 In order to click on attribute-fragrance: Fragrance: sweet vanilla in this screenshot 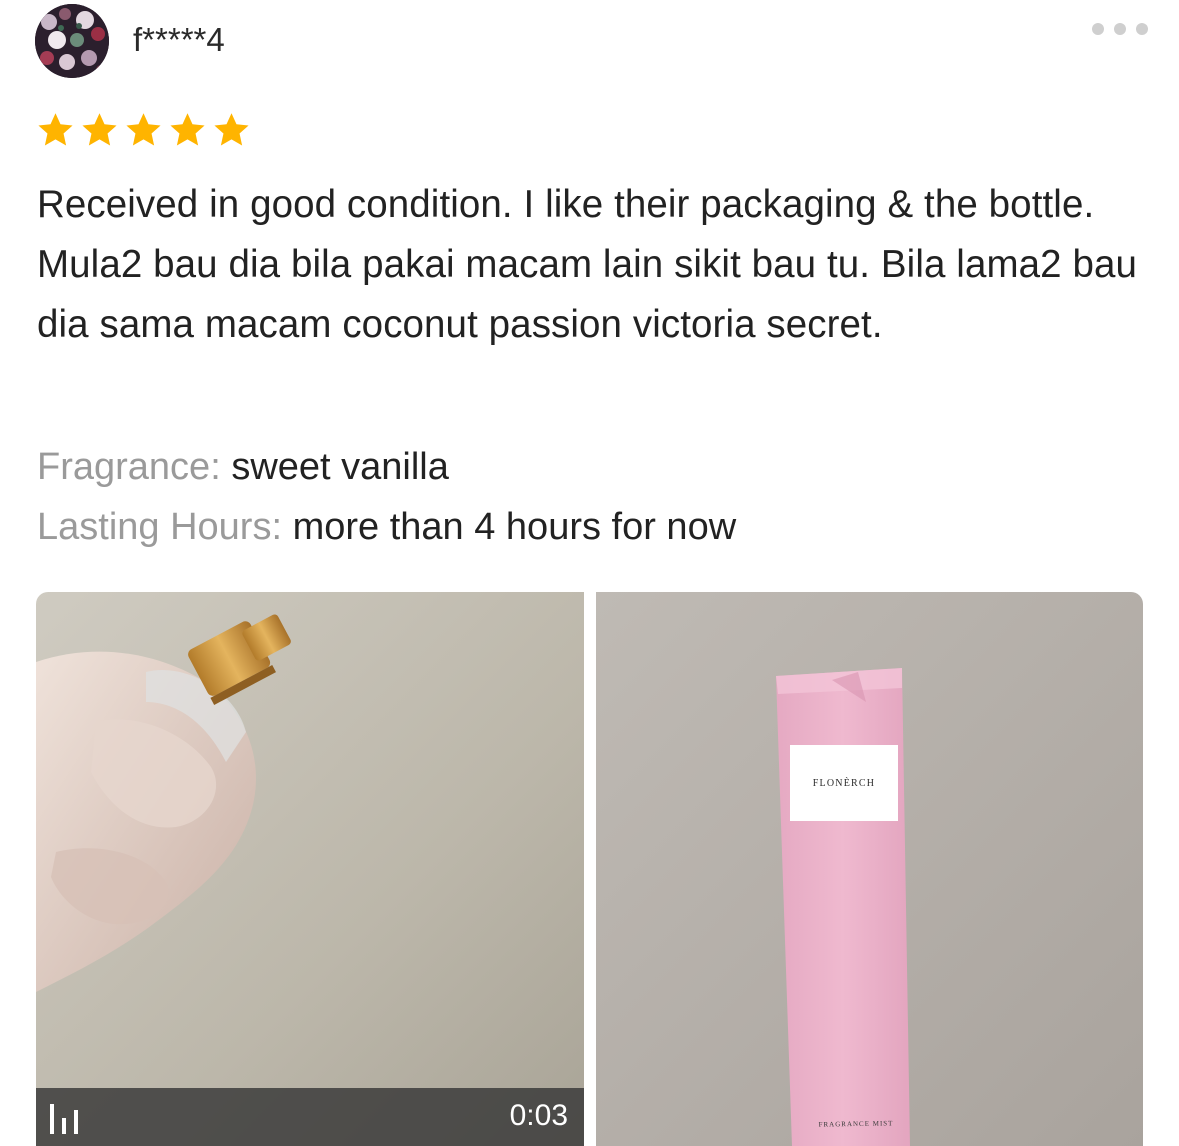, I will do `click(243, 467)`.